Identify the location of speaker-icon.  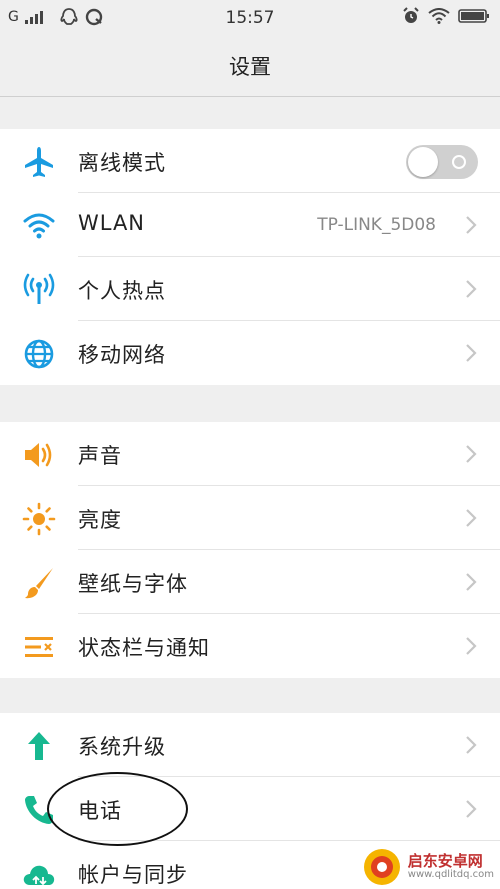
(39, 455).